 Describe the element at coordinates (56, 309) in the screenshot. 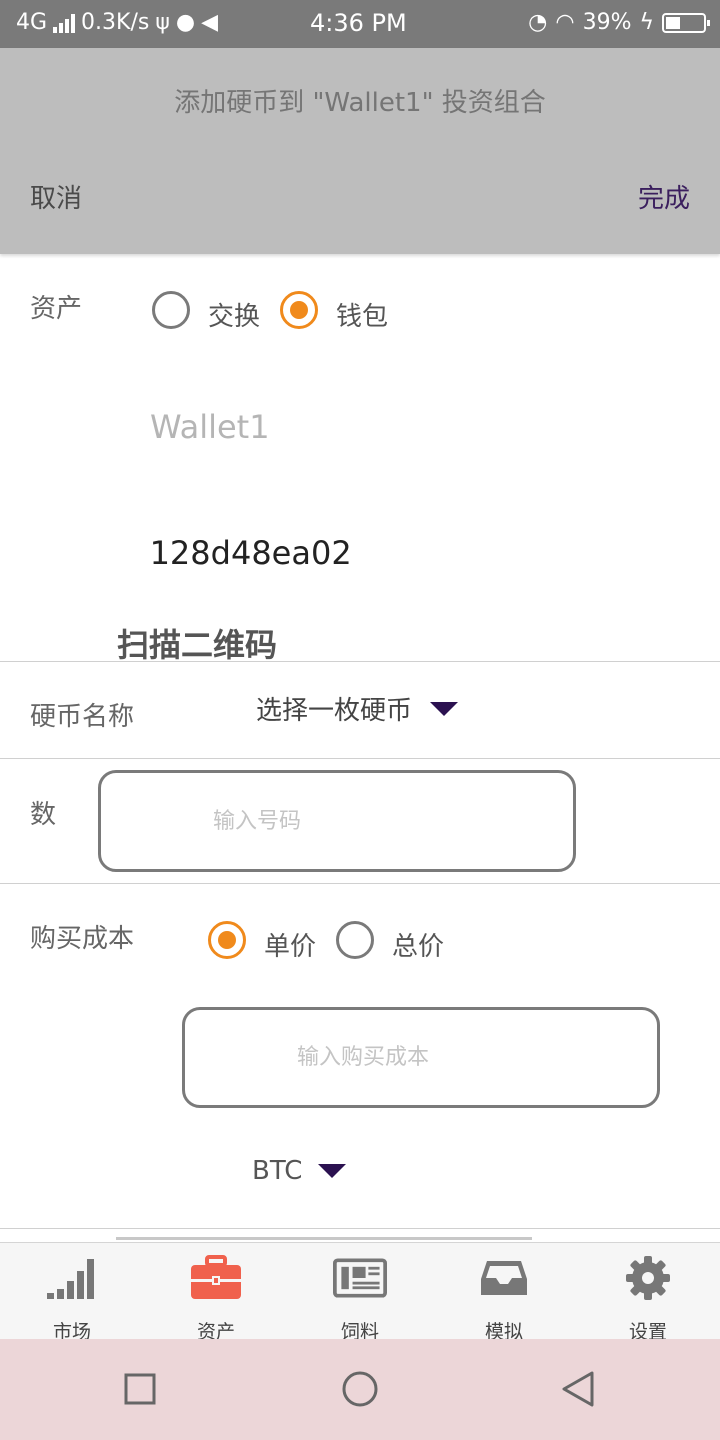

I see `asset-label: 资产` at that location.